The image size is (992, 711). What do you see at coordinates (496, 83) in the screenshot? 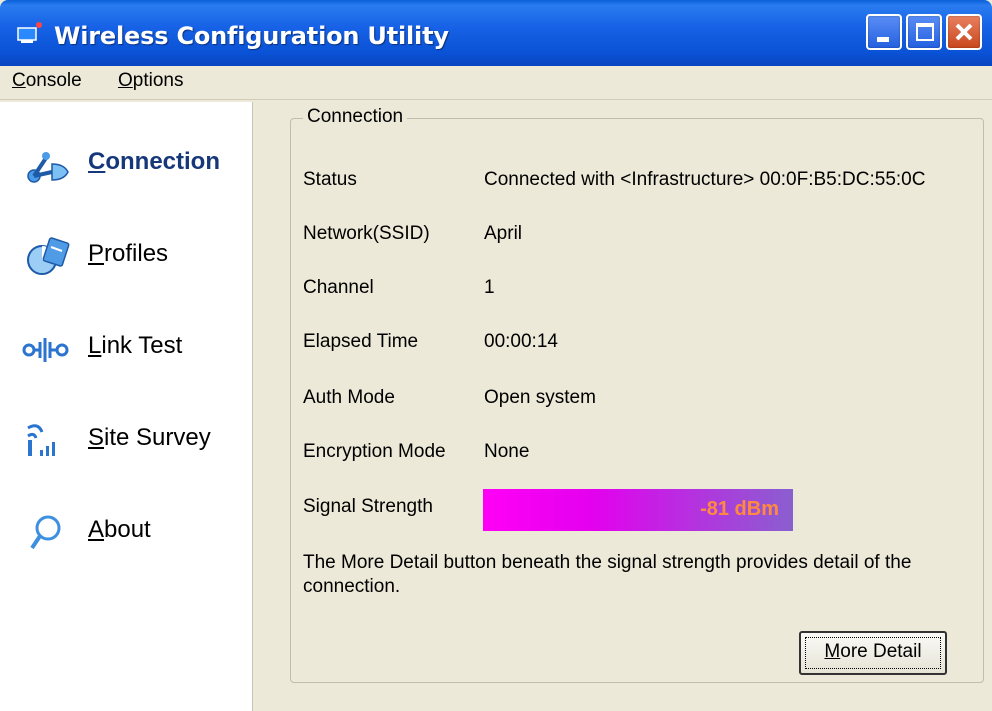
I see `menu-bar: Console Options` at bounding box center [496, 83].